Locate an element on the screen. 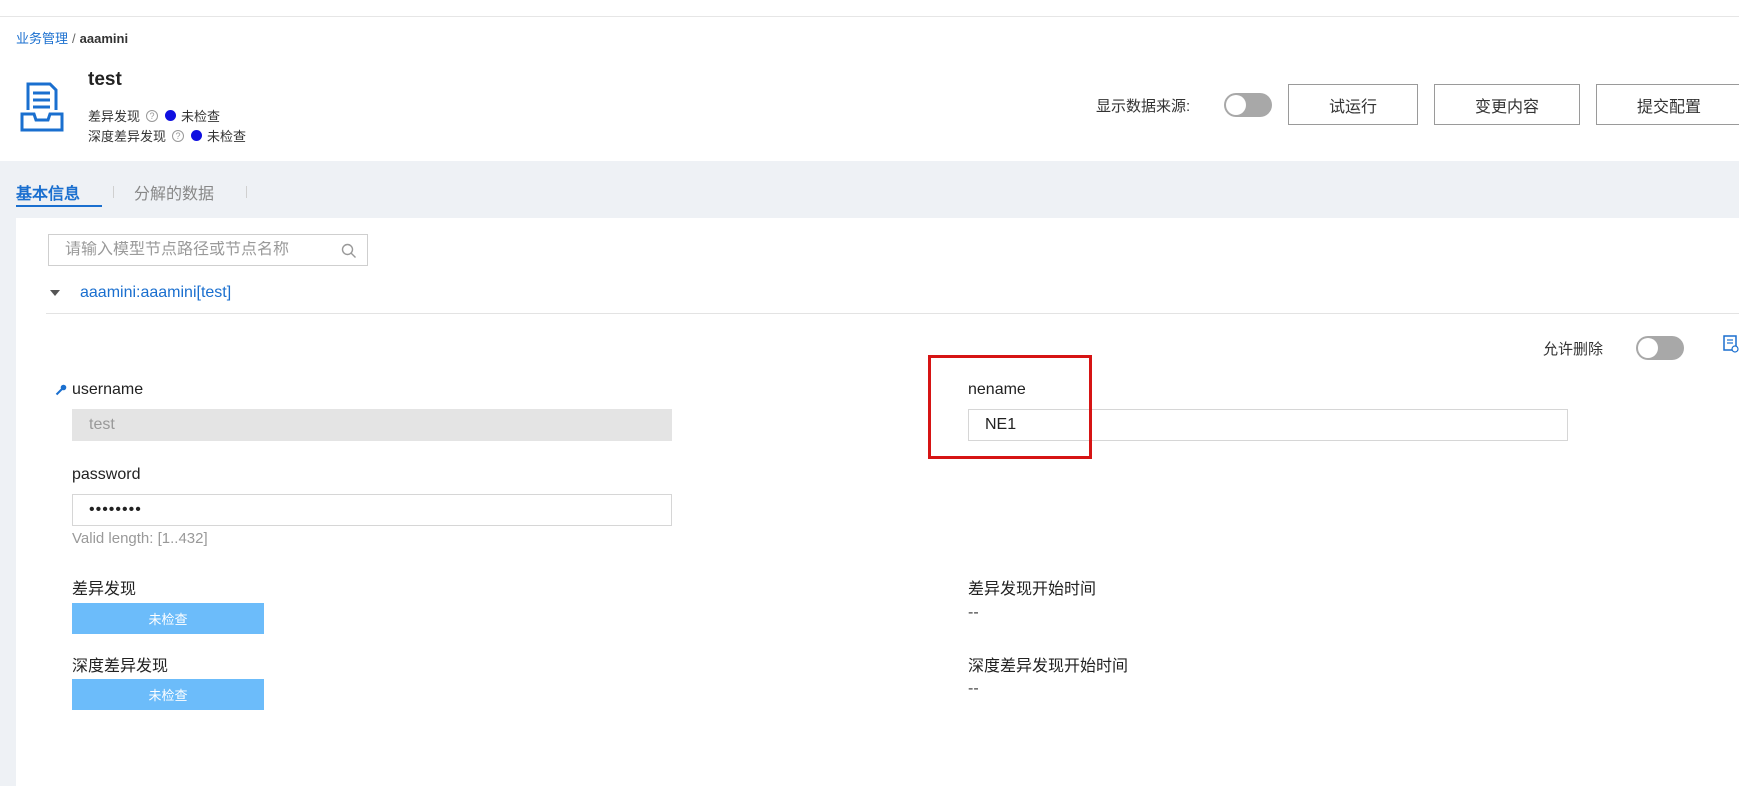  diff-start-time-label: 差异发现开始时间 is located at coordinates (1032, 589).